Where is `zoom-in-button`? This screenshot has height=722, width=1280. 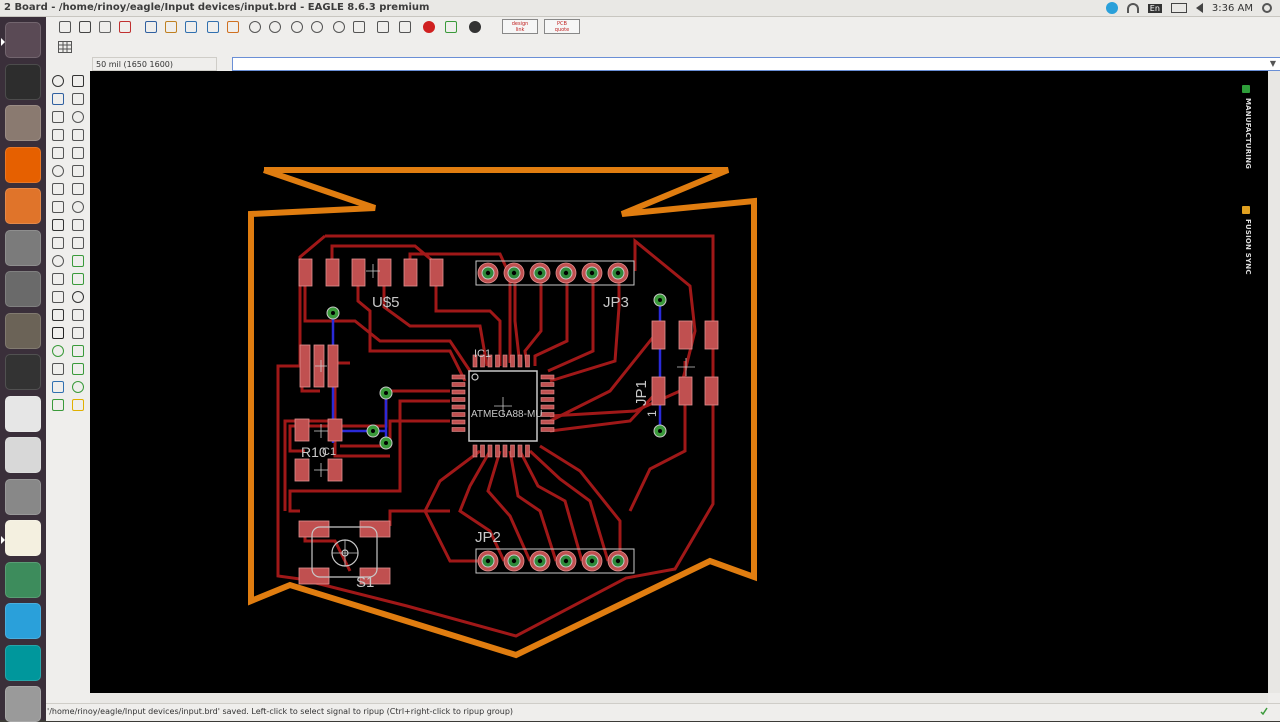
zoom-in-button is located at coordinates (275, 27).